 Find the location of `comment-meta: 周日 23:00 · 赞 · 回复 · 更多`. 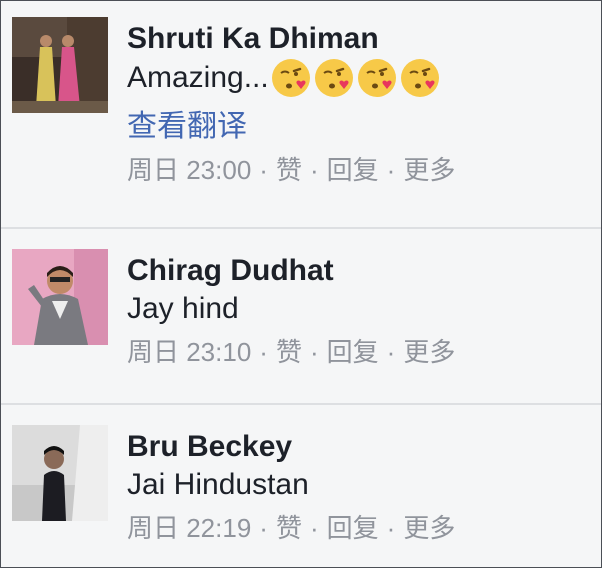

comment-meta: 周日 23:00 · 赞 · 回复 · 更多 is located at coordinates (360, 170).